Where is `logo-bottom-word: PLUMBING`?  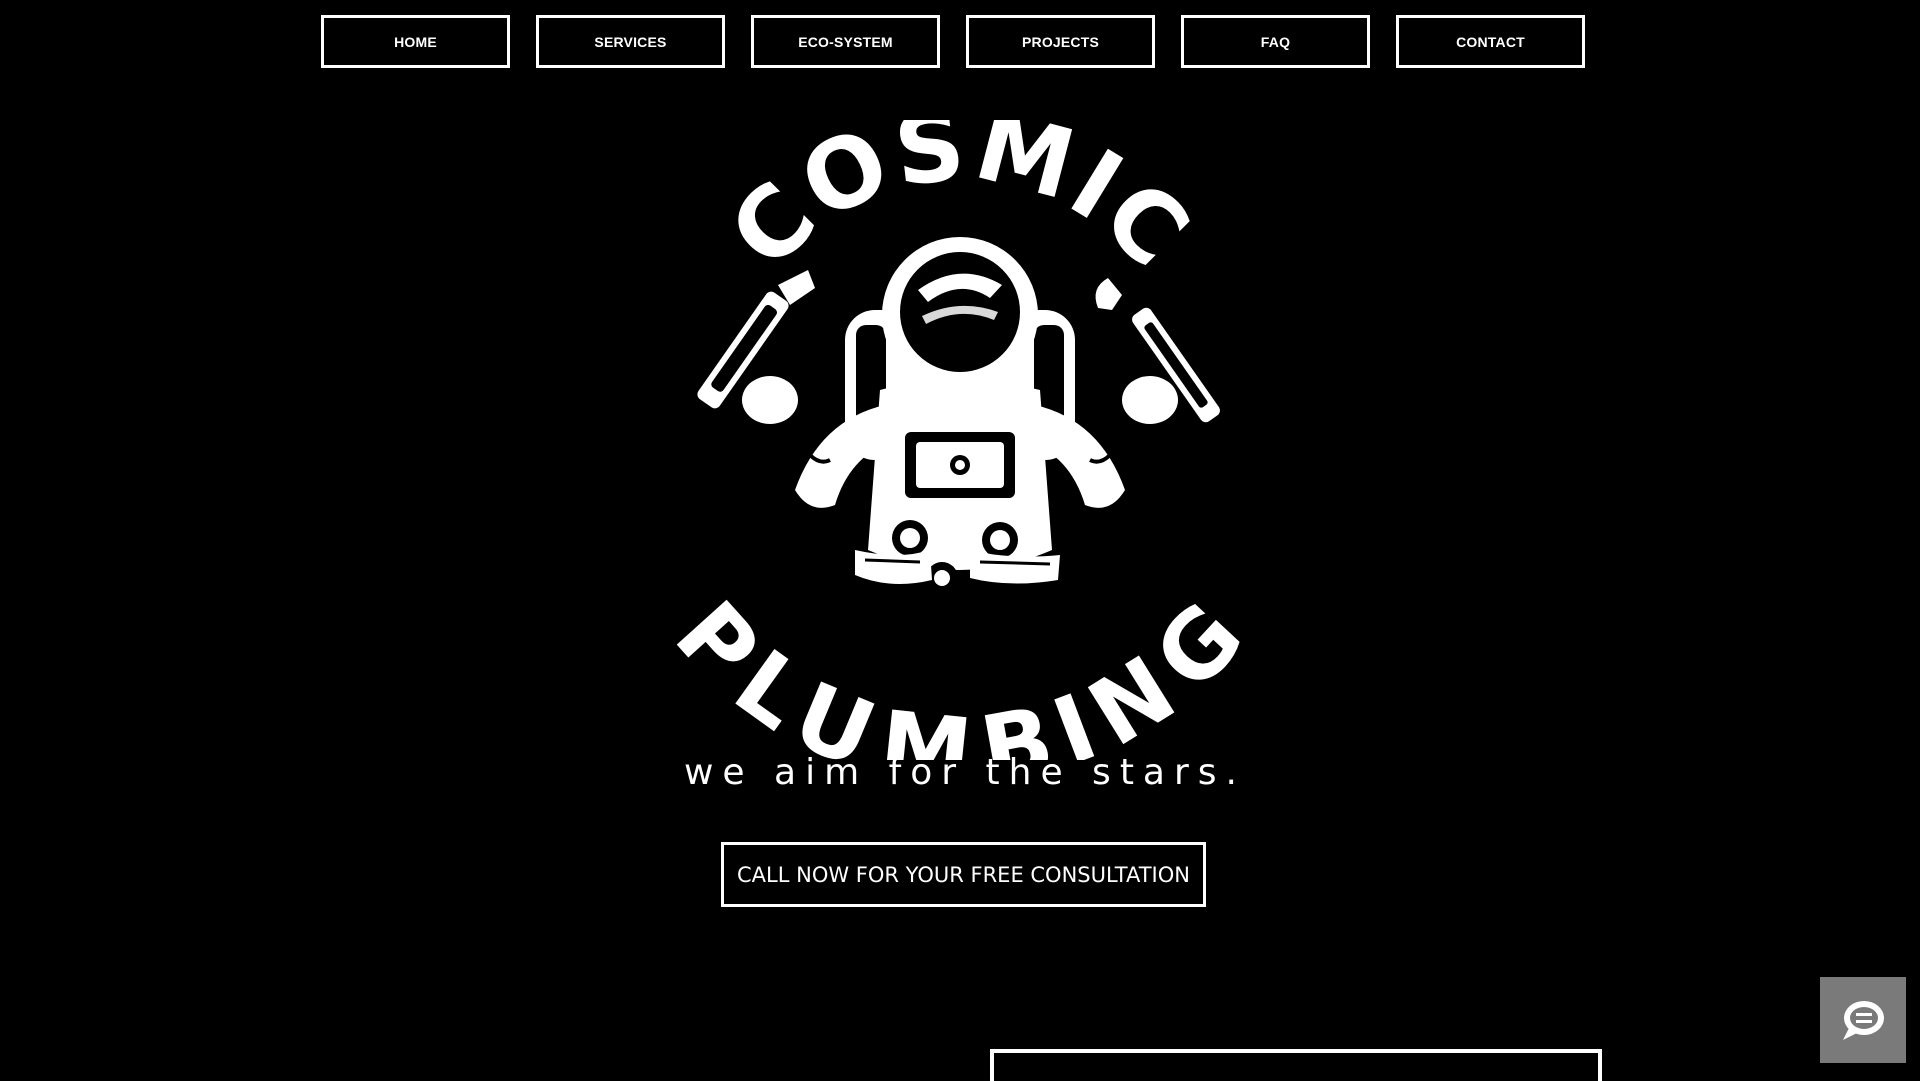 logo-bottom-word: PLUMBING is located at coordinates (960, 671).